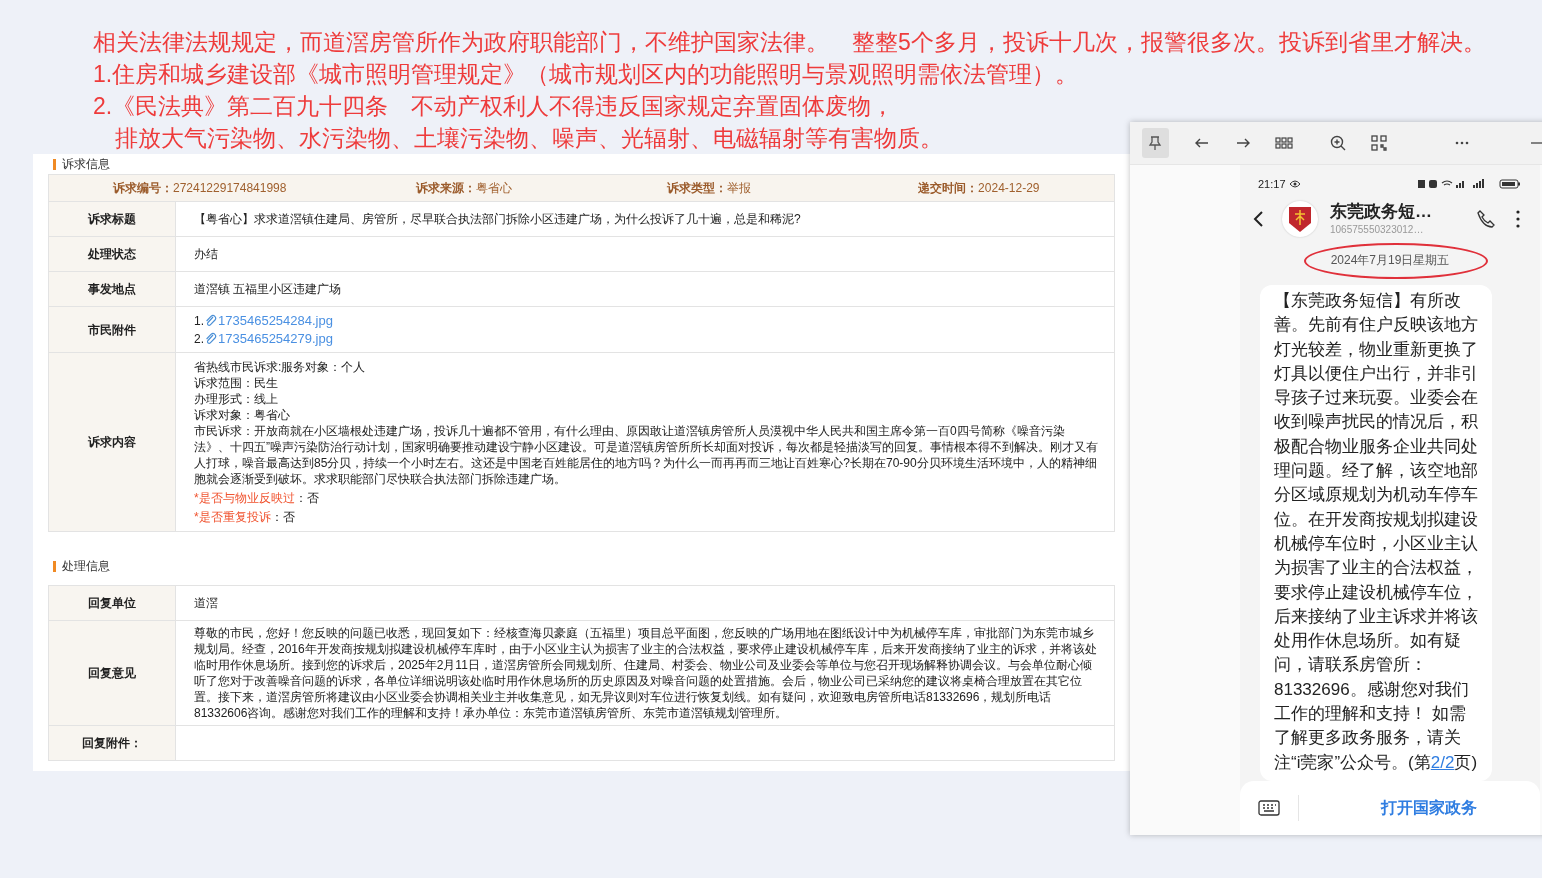 The height and width of the screenshot is (878, 1542). Describe the element at coordinates (1390, 260) in the screenshot. I see `message-date: 2024年7月19日星期五` at that location.